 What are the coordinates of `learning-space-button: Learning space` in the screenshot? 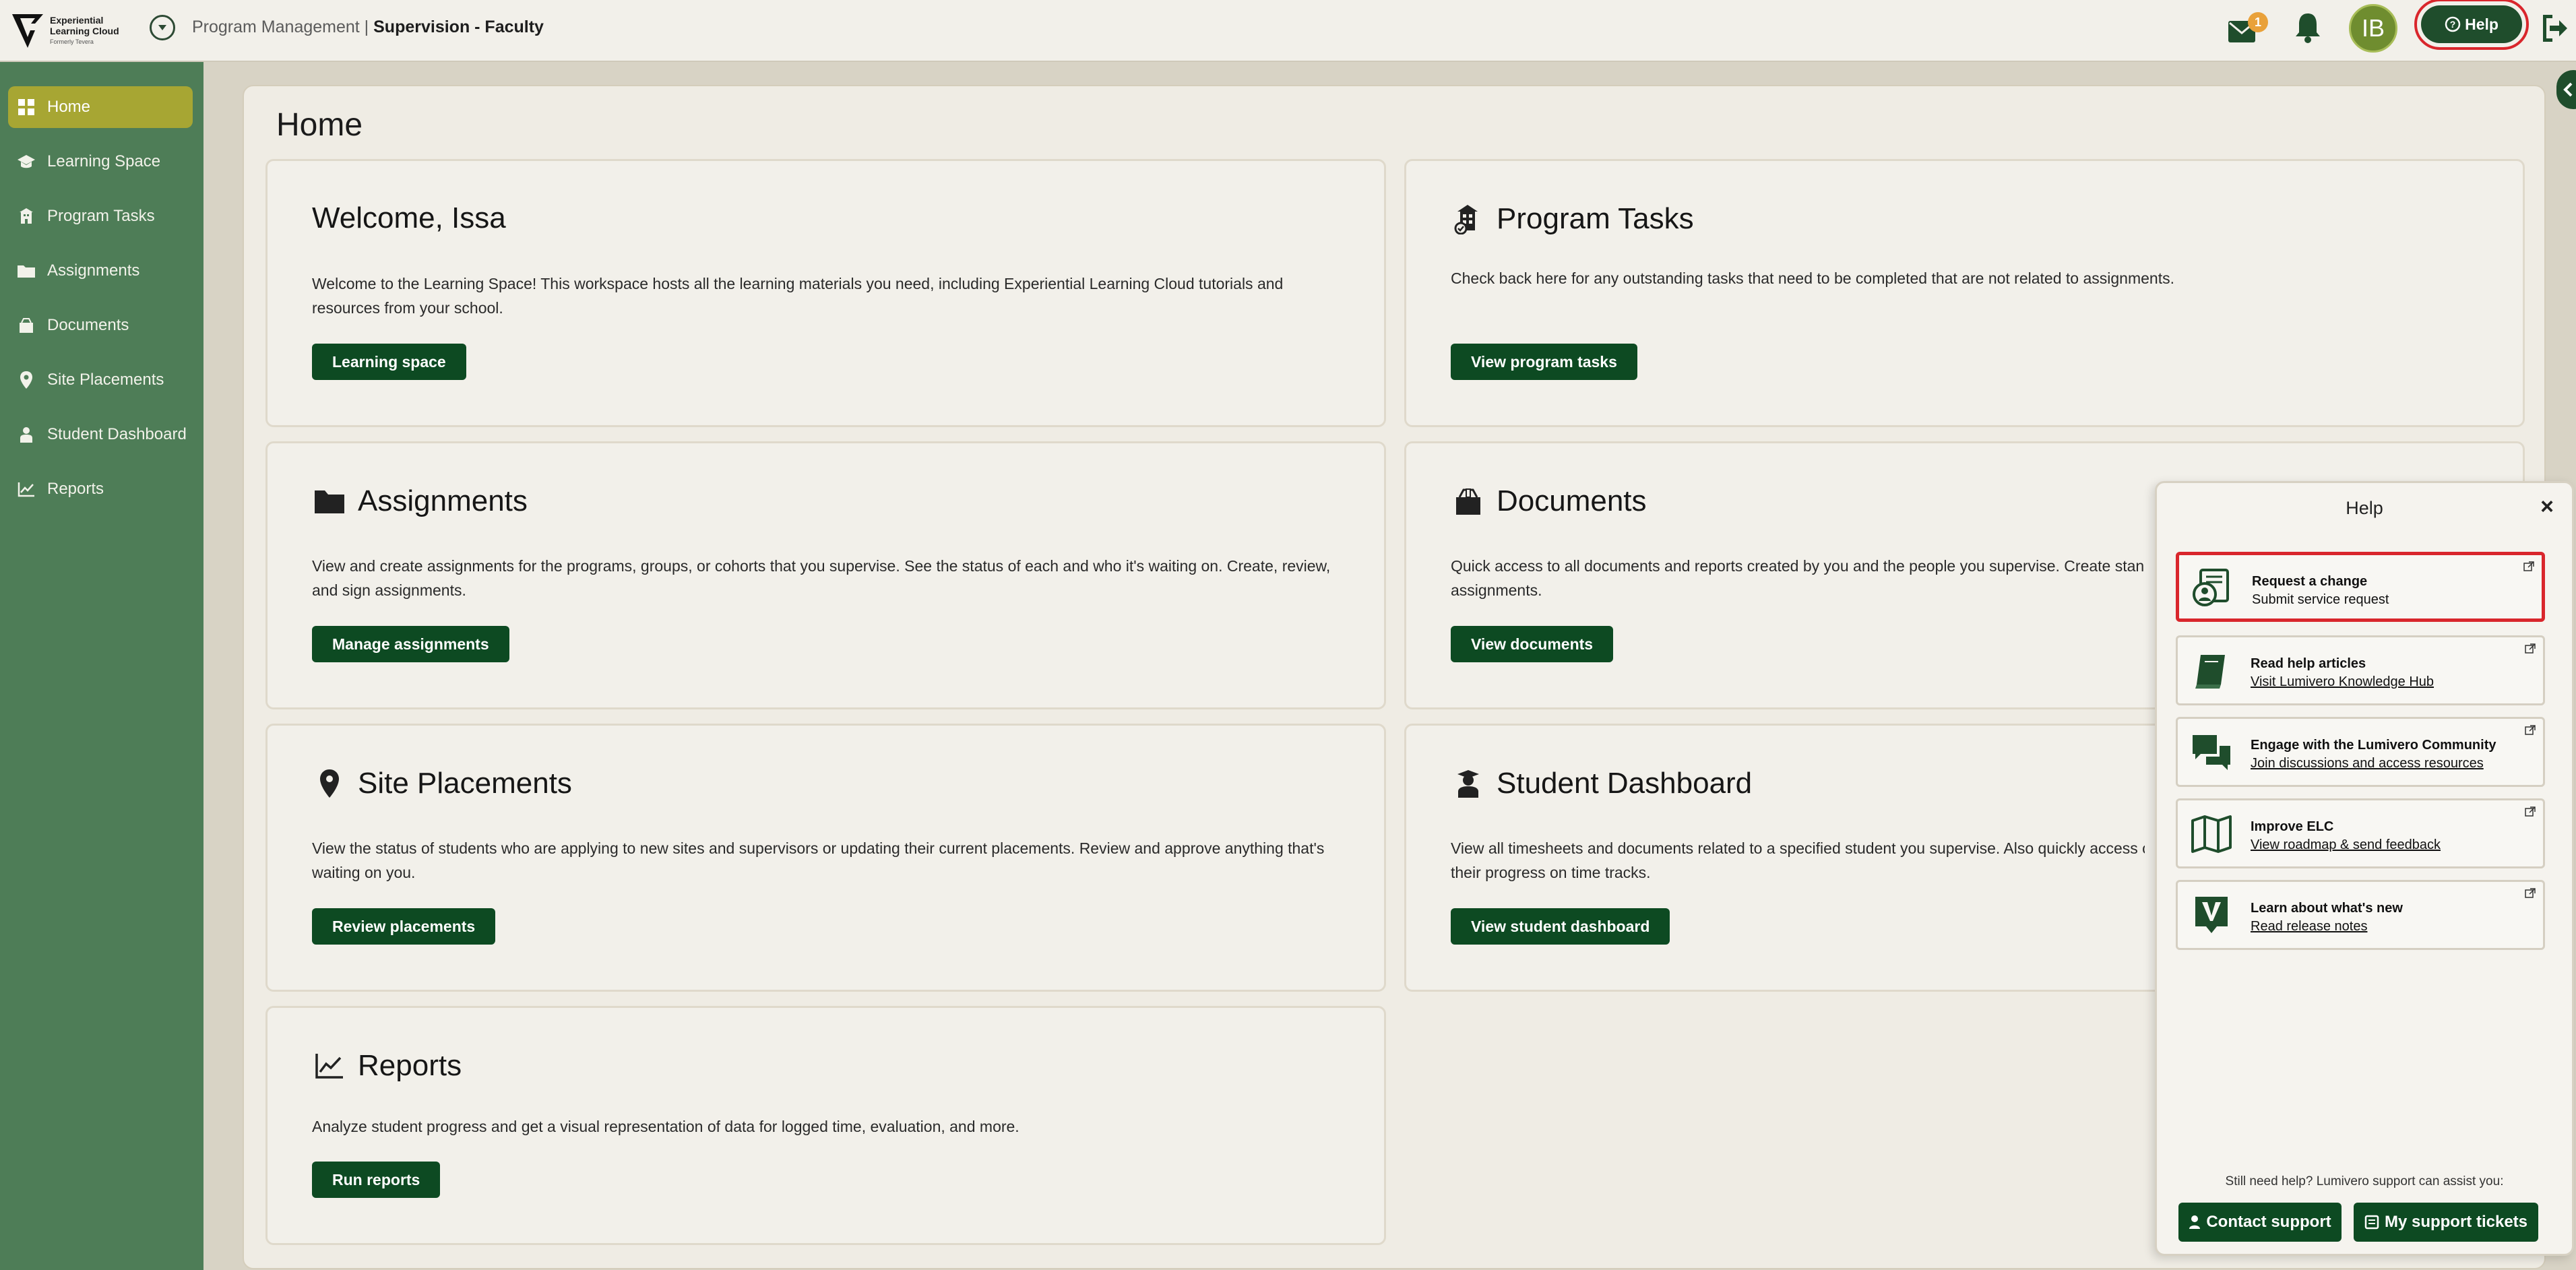 It's located at (389, 362).